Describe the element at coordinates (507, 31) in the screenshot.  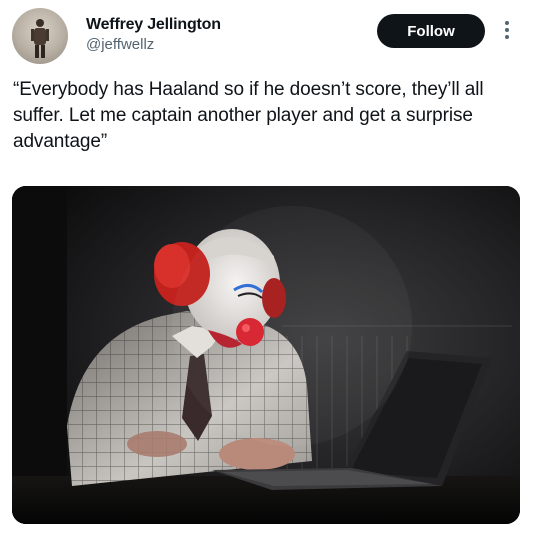
I see `more-options-icon` at that location.